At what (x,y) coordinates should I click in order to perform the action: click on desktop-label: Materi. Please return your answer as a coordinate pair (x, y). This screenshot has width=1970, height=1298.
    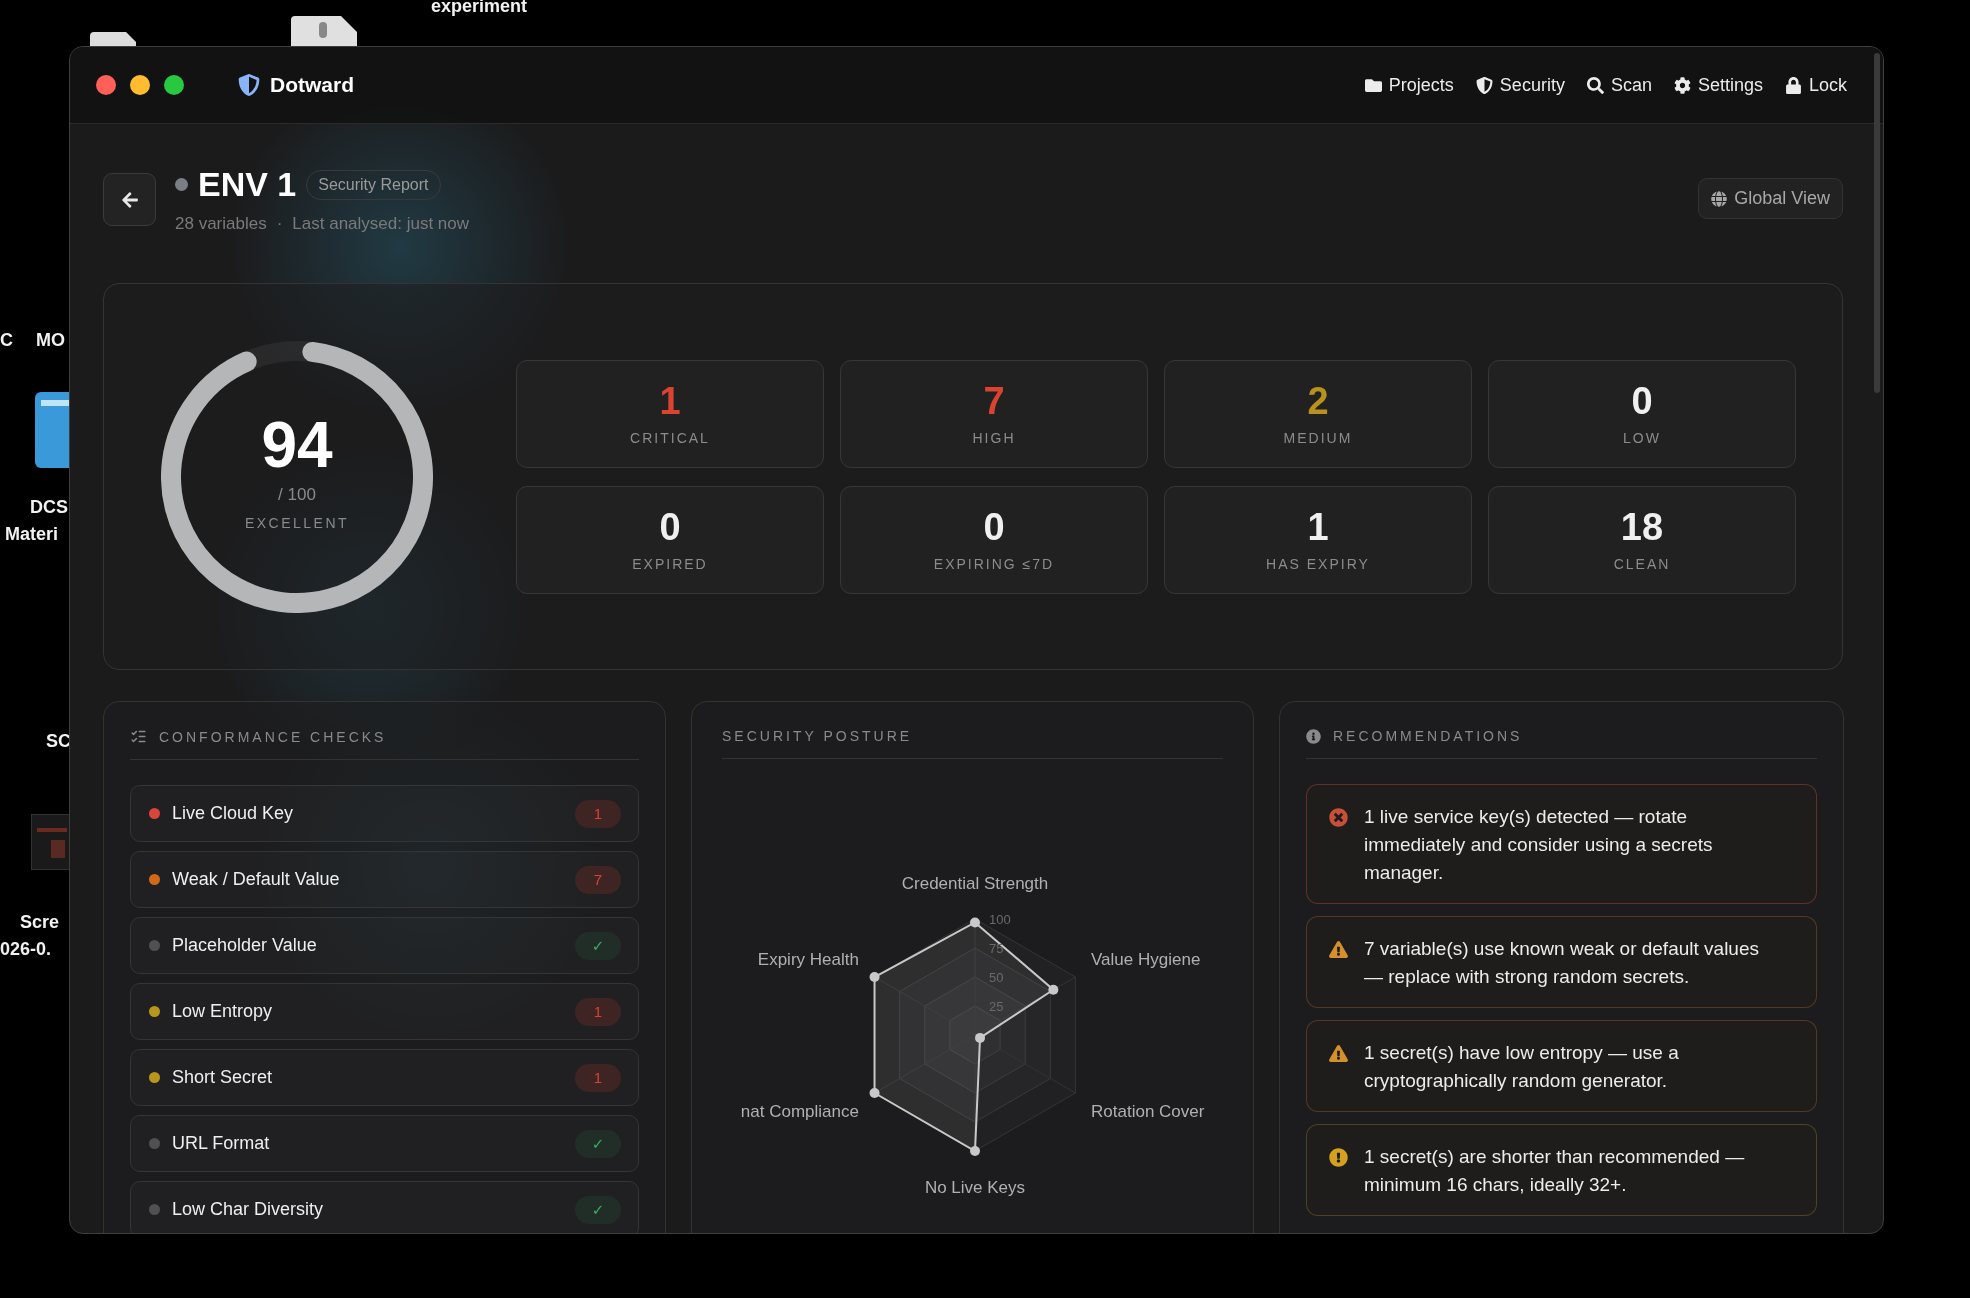
    Looking at the image, I should click on (31, 534).